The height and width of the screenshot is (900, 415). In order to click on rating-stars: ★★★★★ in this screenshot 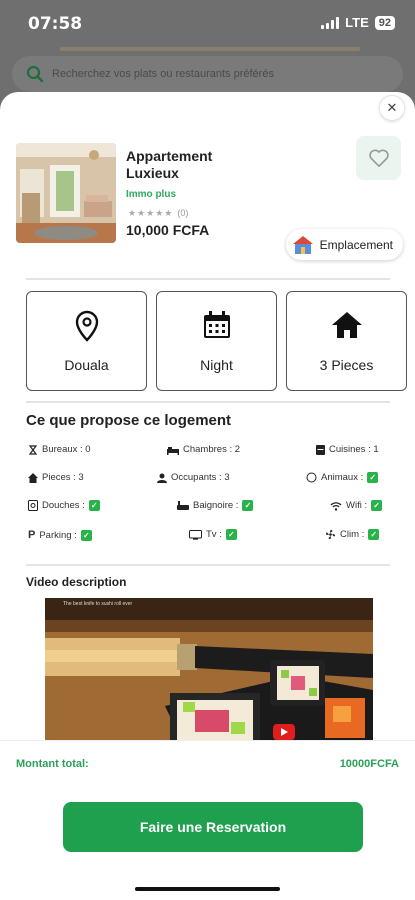, I will do `click(151, 213)`.